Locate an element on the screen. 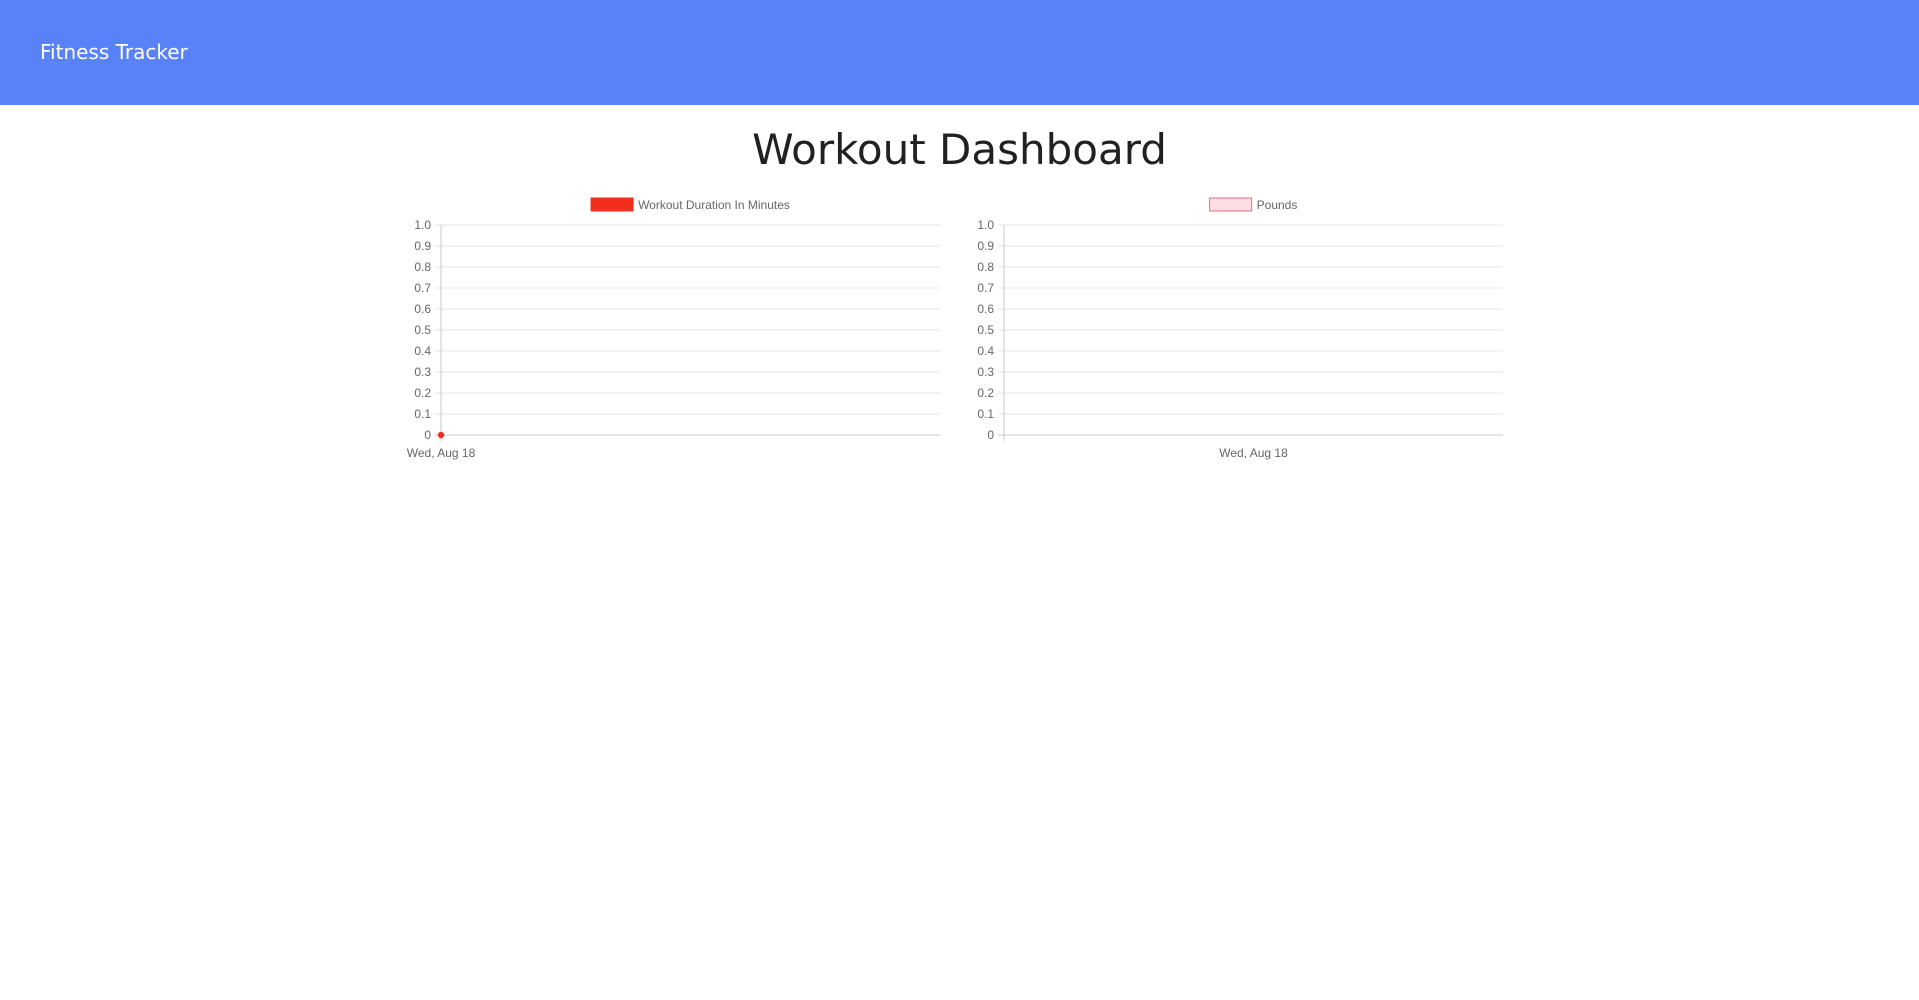  data-point is located at coordinates (441, 435).